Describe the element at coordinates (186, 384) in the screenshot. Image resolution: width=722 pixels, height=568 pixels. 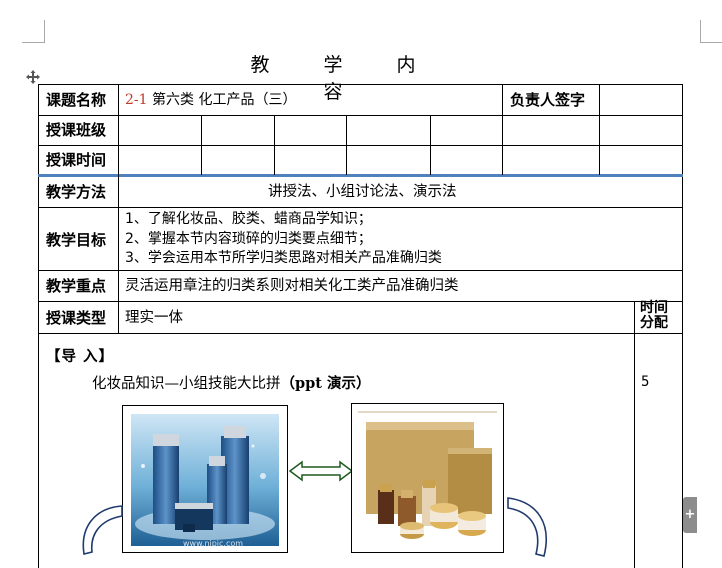
I see `intro-text: 化妆品知识—小组技能大比拼` at that location.